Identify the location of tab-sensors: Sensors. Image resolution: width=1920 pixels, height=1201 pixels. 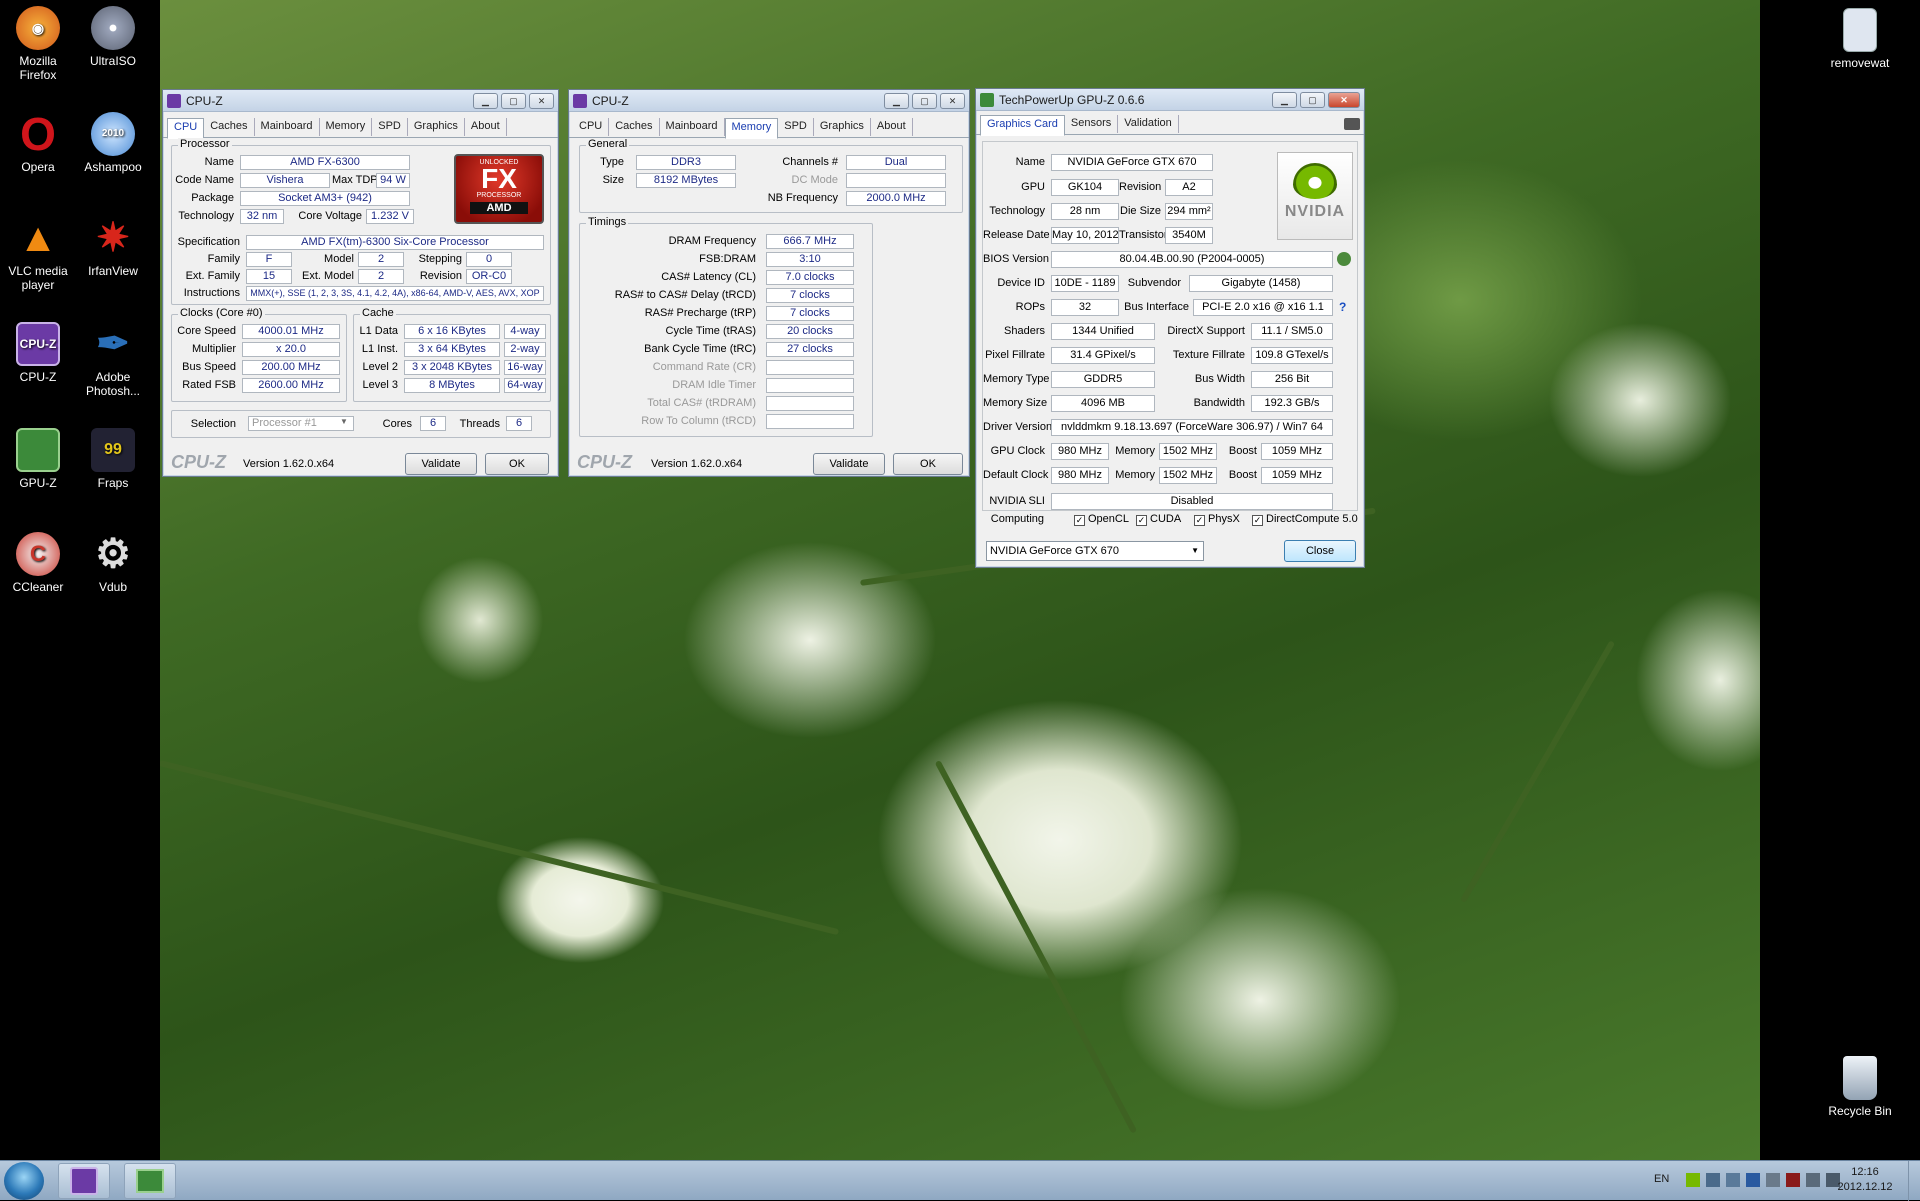
(1092, 124).